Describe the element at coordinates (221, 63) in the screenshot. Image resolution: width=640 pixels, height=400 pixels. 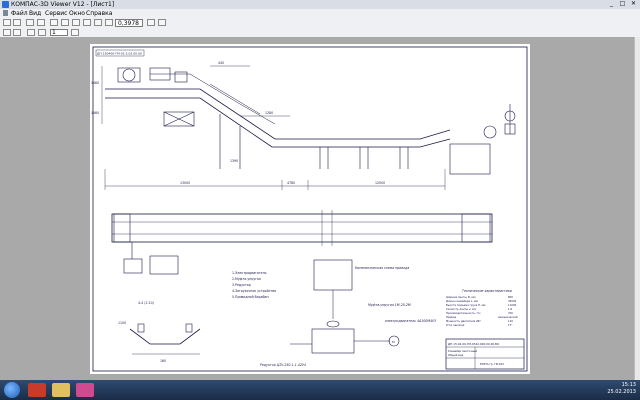
I see `dim-440: 440` at that location.